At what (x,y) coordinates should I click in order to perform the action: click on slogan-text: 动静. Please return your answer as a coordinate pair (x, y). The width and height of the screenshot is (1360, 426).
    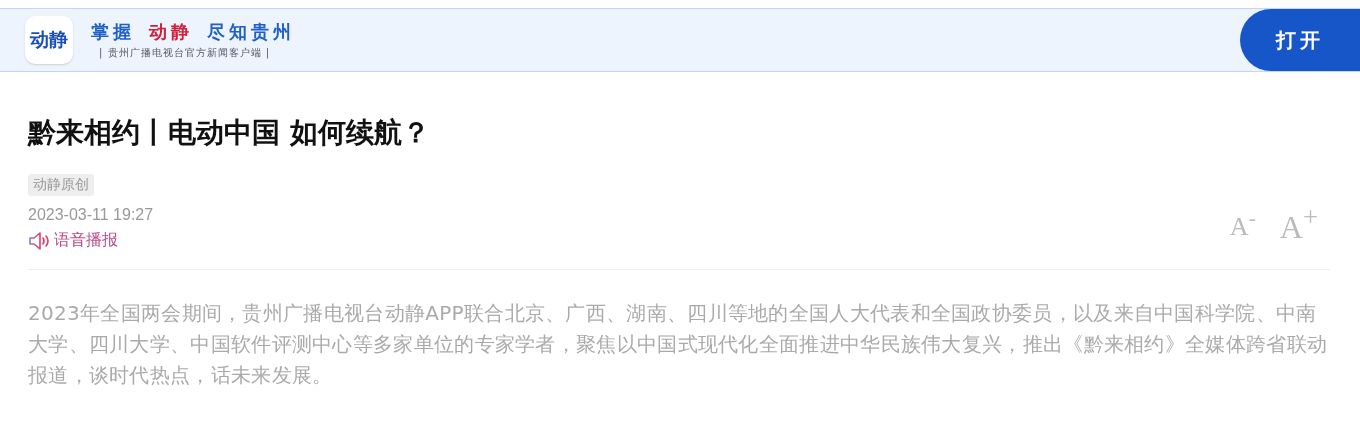
    Looking at the image, I should click on (171, 32).